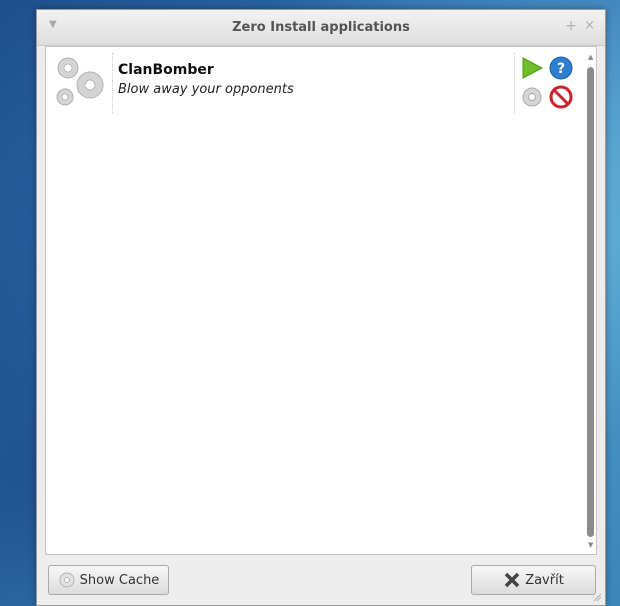  I want to click on close-window-icon: ×, so click(589, 25).